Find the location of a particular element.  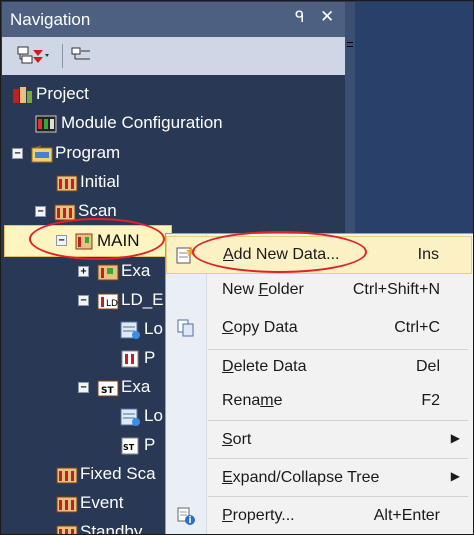

menu-label: Rename is located at coordinates (252, 400).